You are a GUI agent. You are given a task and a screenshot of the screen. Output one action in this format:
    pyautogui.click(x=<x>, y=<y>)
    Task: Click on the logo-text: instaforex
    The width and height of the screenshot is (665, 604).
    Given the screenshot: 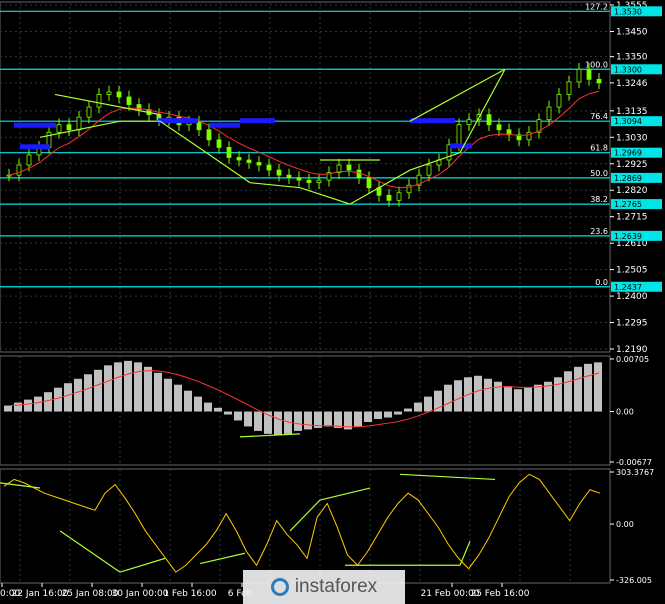 What is the action you would take?
    pyautogui.click(x=336, y=586)
    